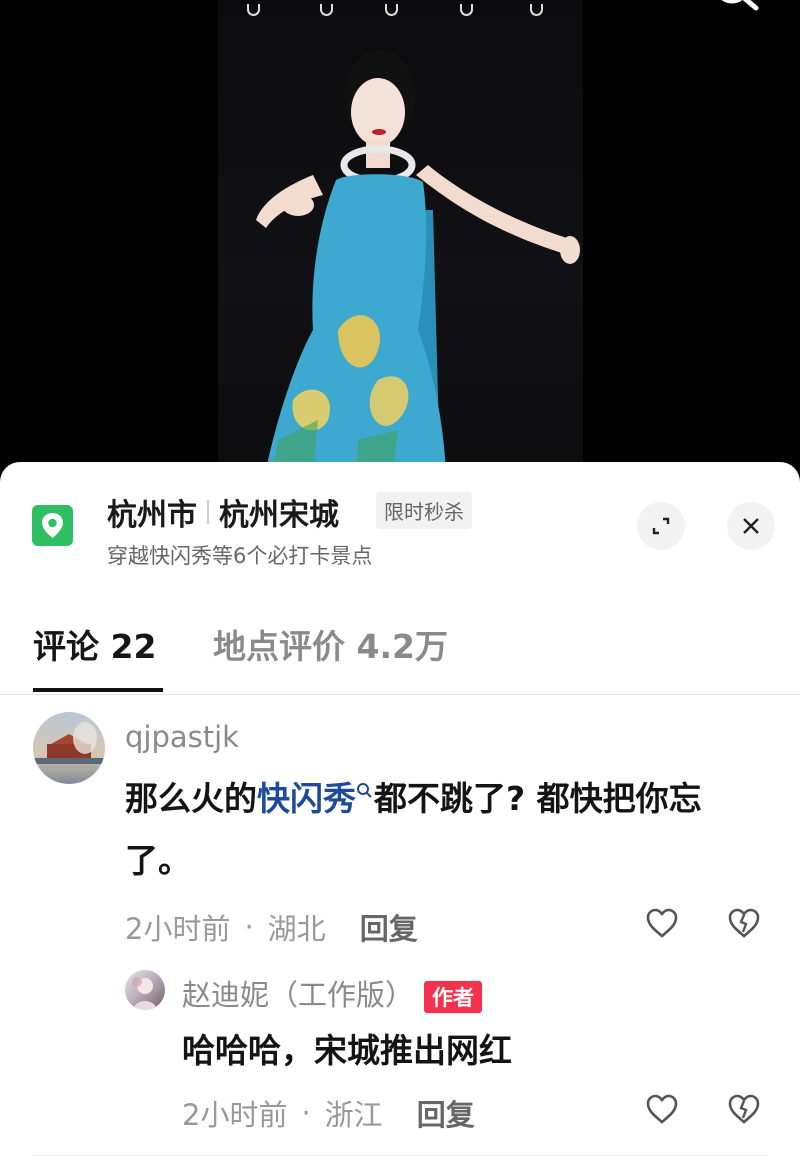  Describe the element at coordinates (182, 737) in the screenshot. I see `comment-username: qjpastjk` at that location.